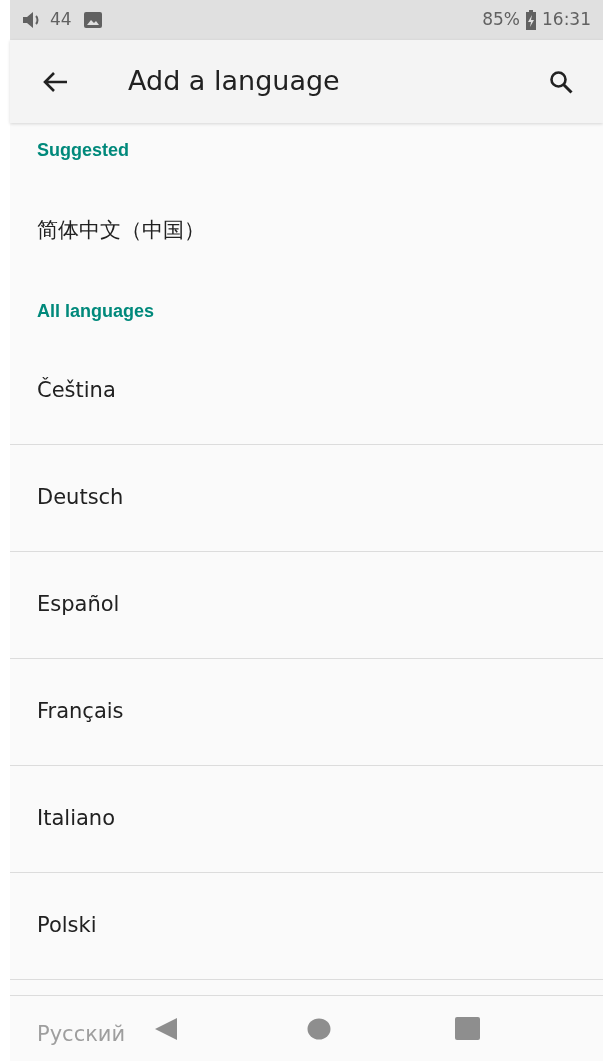 The image size is (603, 1061). I want to click on language-item: Polski, so click(67, 926).